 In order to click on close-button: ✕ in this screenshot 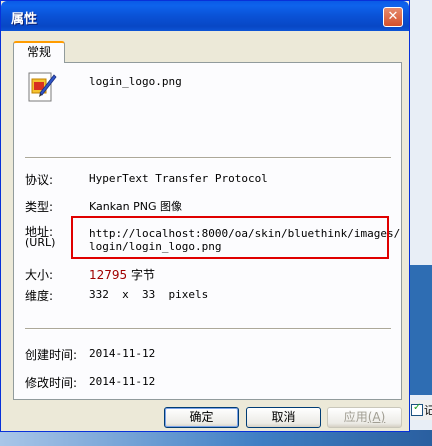, I will do `click(393, 17)`.